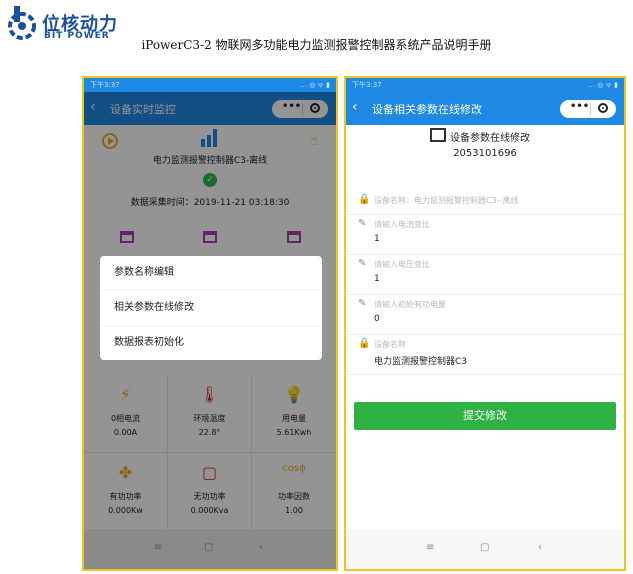  What do you see at coordinates (377, 319) in the screenshot?
I see `field-value: 0` at bounding box center [377, 319].